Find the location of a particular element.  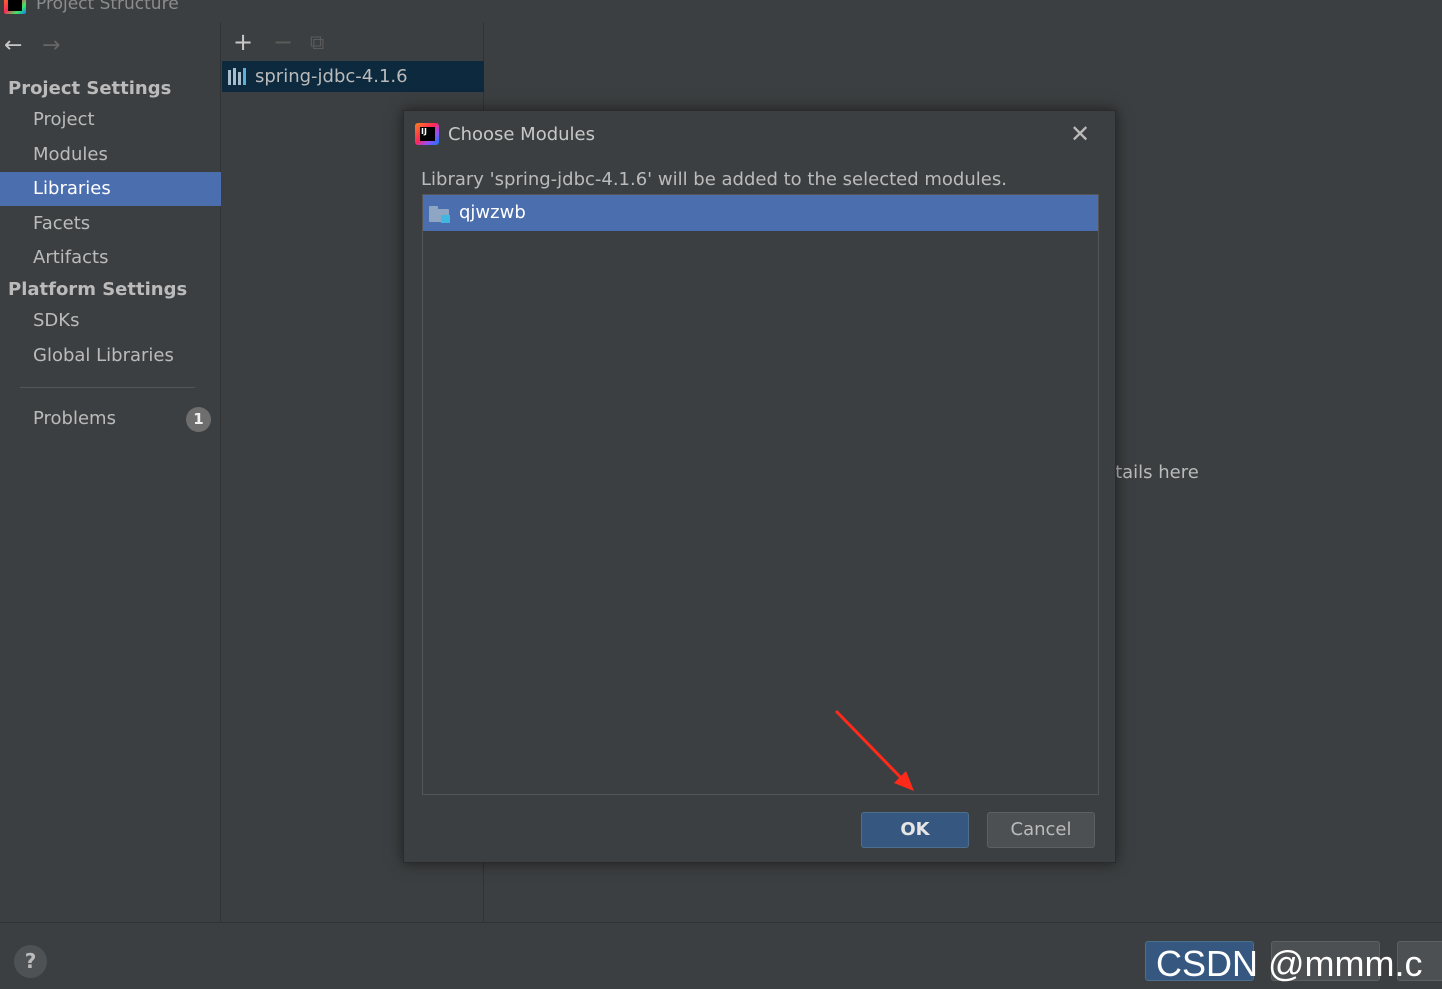

csdn-watermark: CSDN @mmm.c is located at coordinates (1289, 963).